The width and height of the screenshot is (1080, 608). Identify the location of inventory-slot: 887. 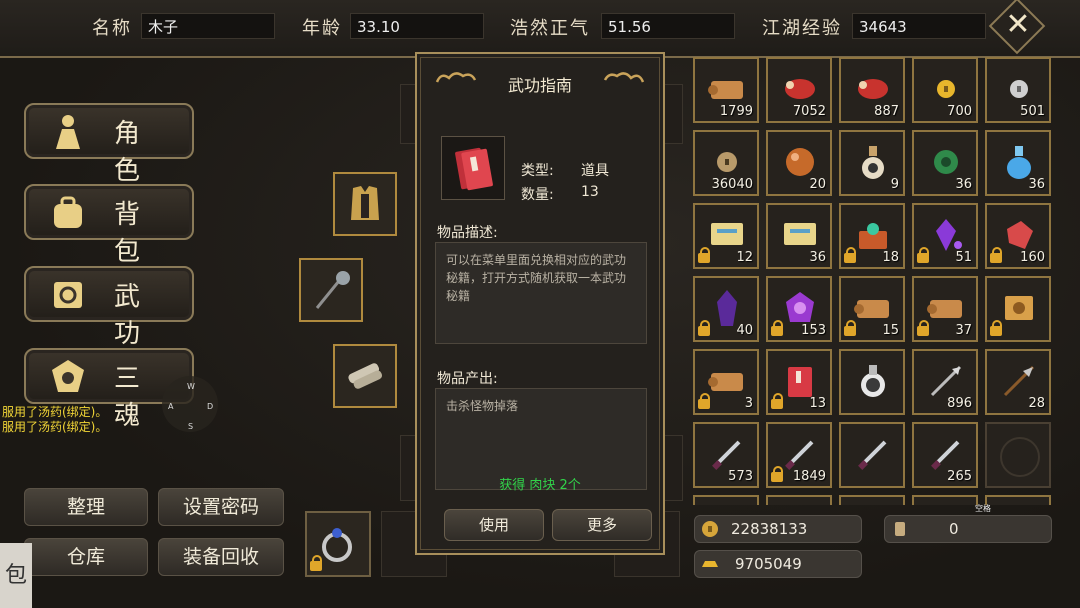
(872, 90).